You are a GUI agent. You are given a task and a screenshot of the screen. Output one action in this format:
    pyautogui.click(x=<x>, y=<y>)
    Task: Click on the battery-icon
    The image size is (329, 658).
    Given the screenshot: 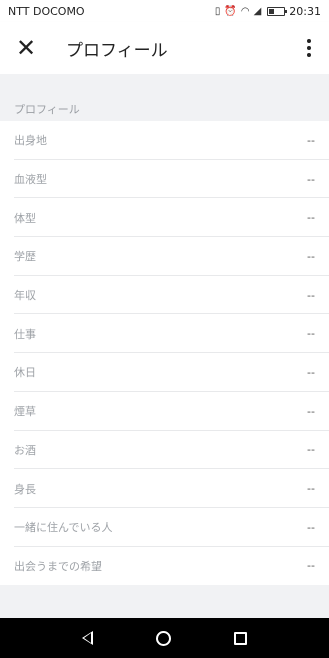 What is the action you would take?
    pyautogui.click(x=277, y=11)
    